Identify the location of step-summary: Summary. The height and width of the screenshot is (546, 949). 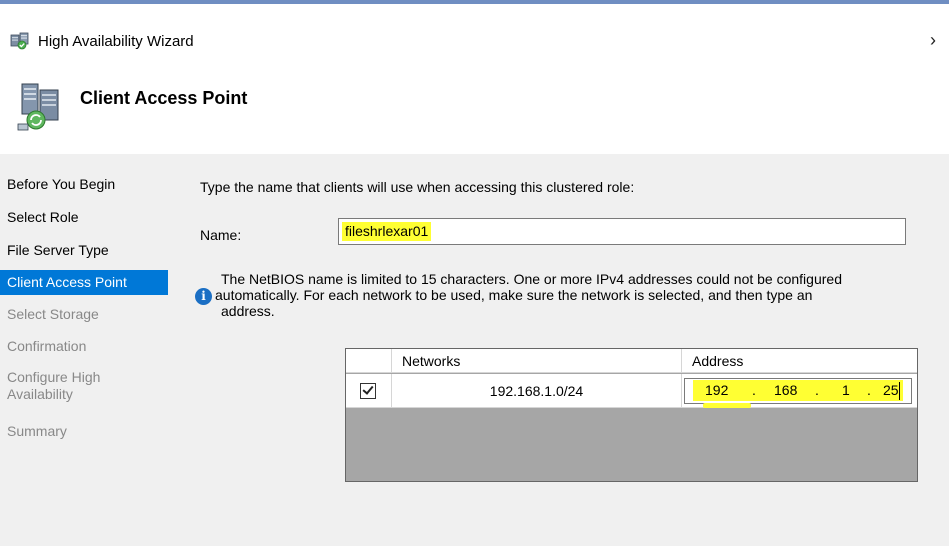
(37, 431).